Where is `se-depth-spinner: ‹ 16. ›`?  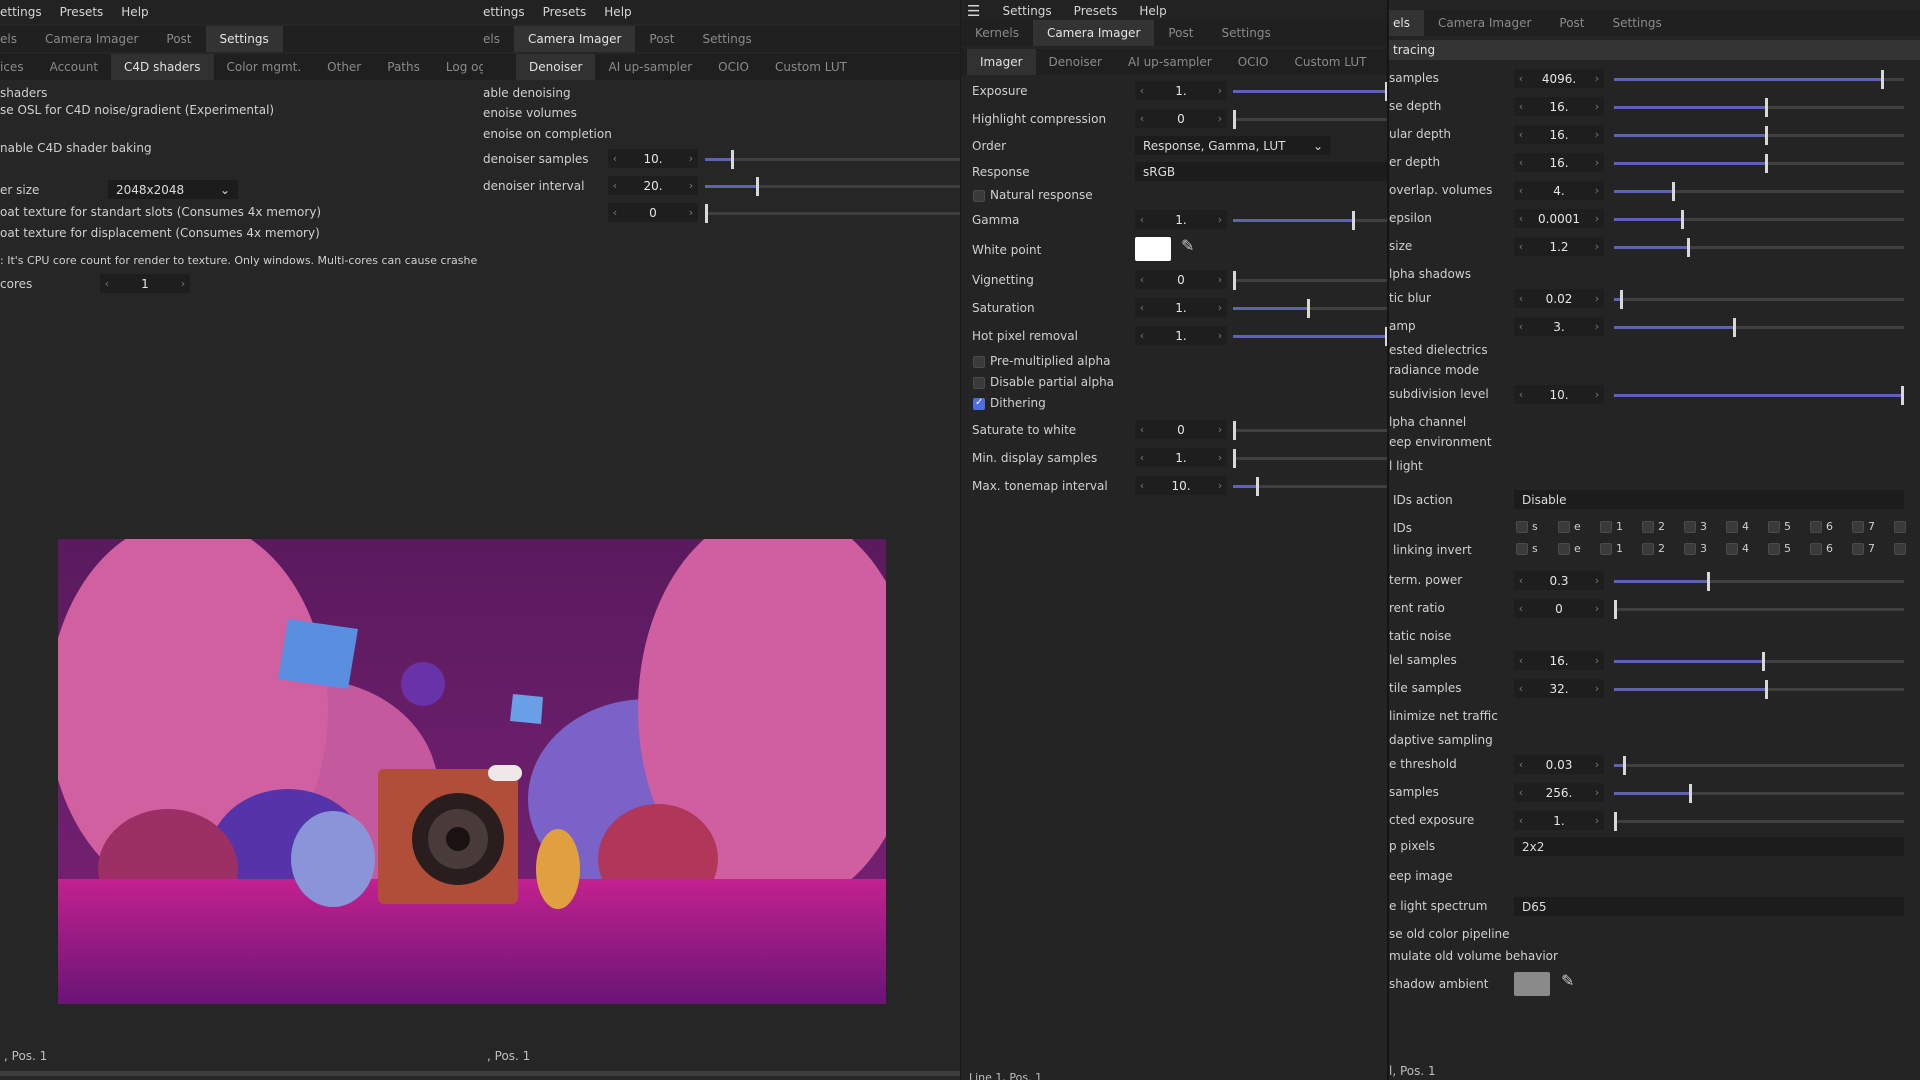
se-depth-spinner: ‹ 16. › is located at coordinates (1559, 106).